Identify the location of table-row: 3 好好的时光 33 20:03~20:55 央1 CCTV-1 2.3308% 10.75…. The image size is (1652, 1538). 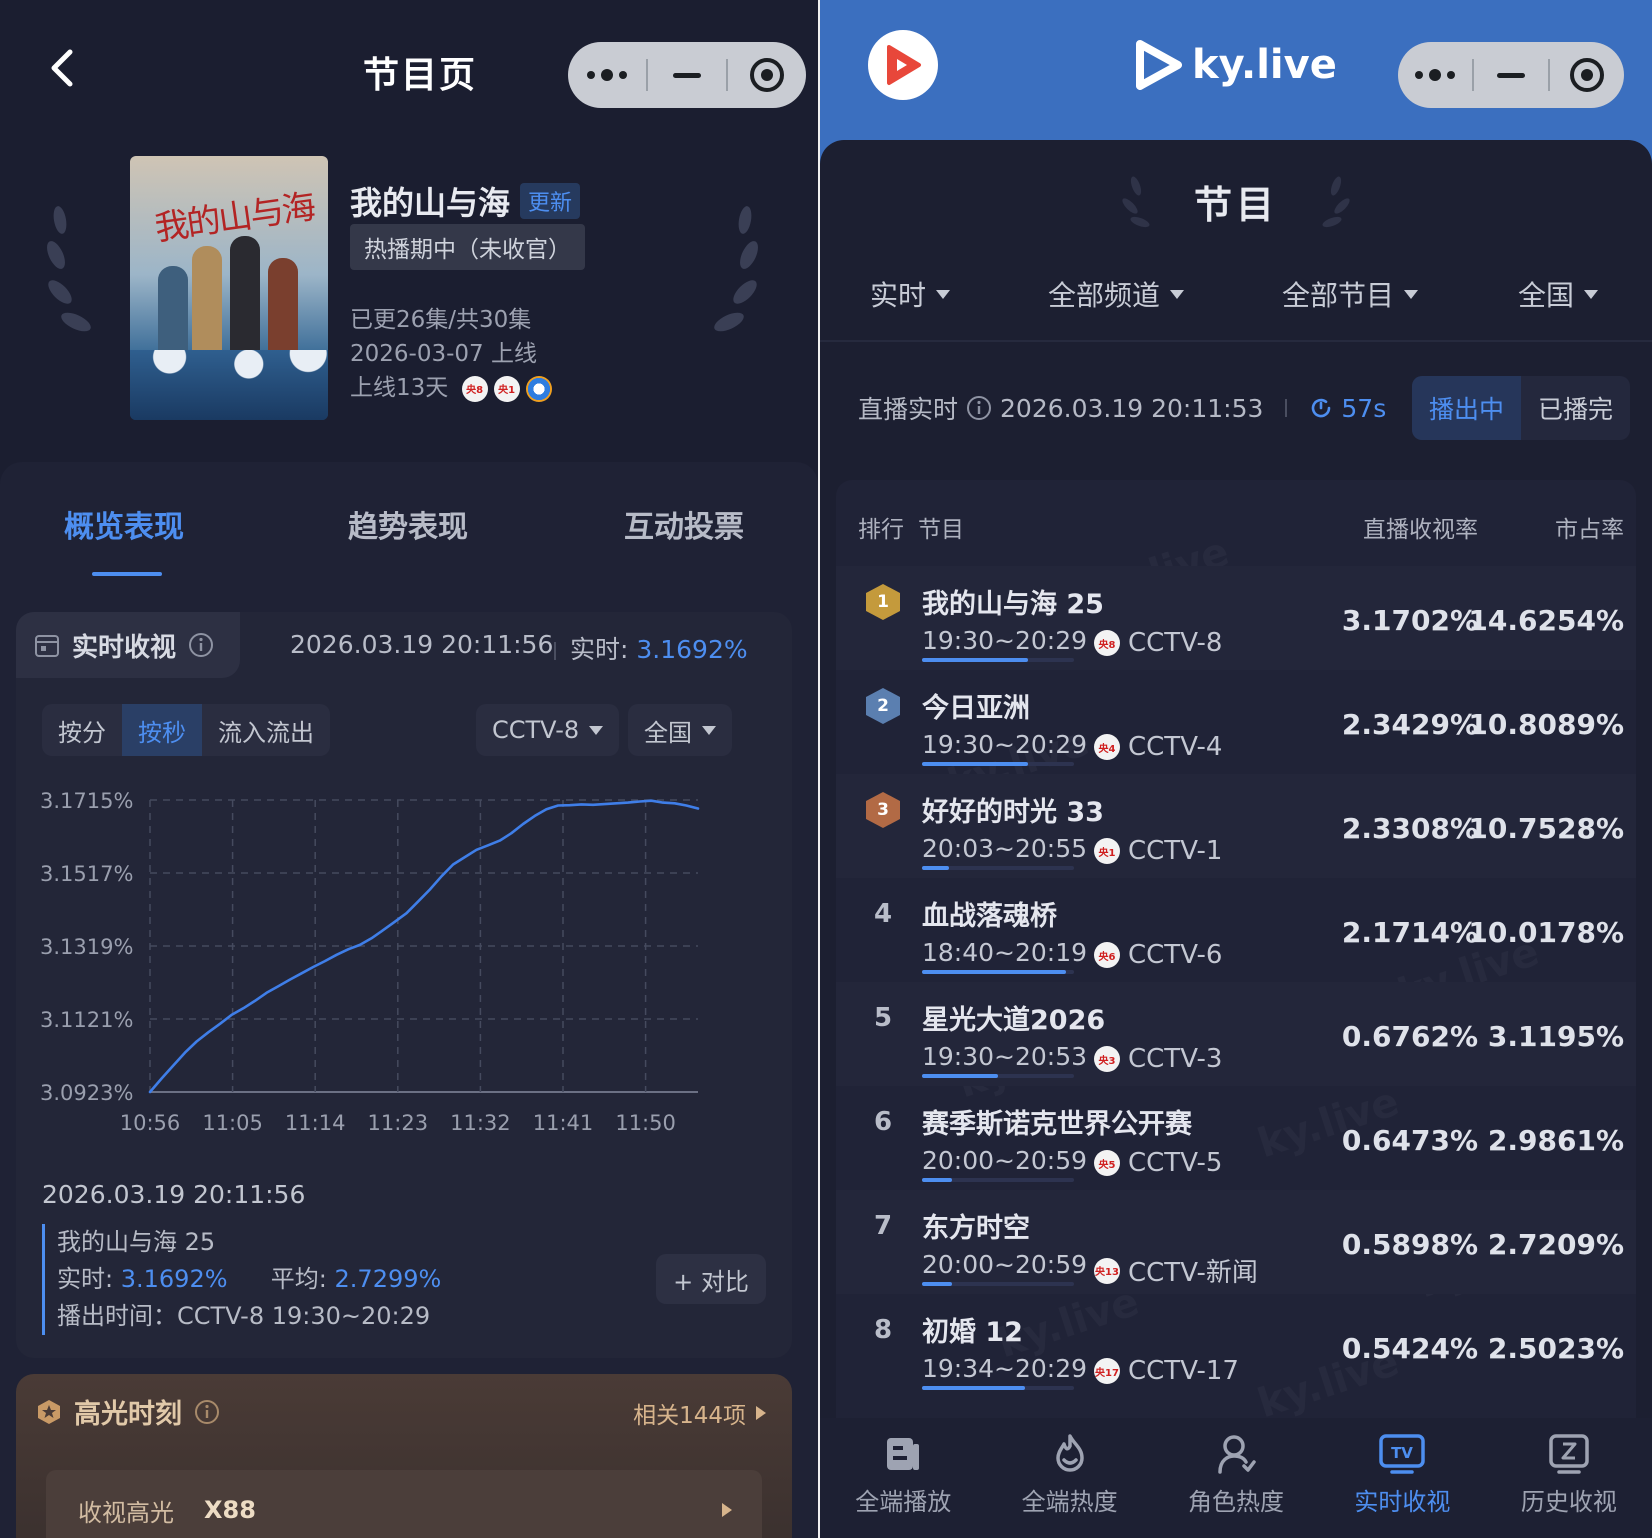
(1236, 826).